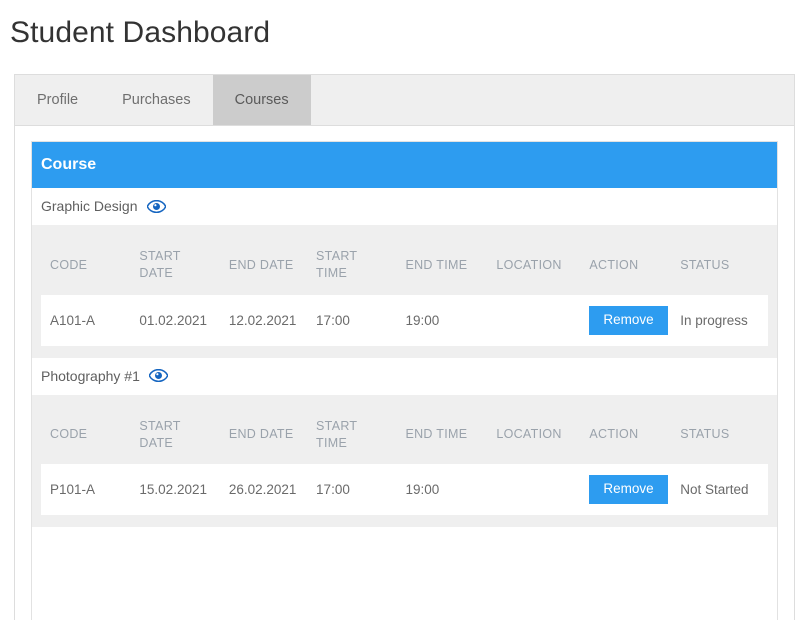 The image size is (809, 620). Describe the element at coordinates (719, 489) in the screenshot. I see `cell-status: Not Started` at that location.